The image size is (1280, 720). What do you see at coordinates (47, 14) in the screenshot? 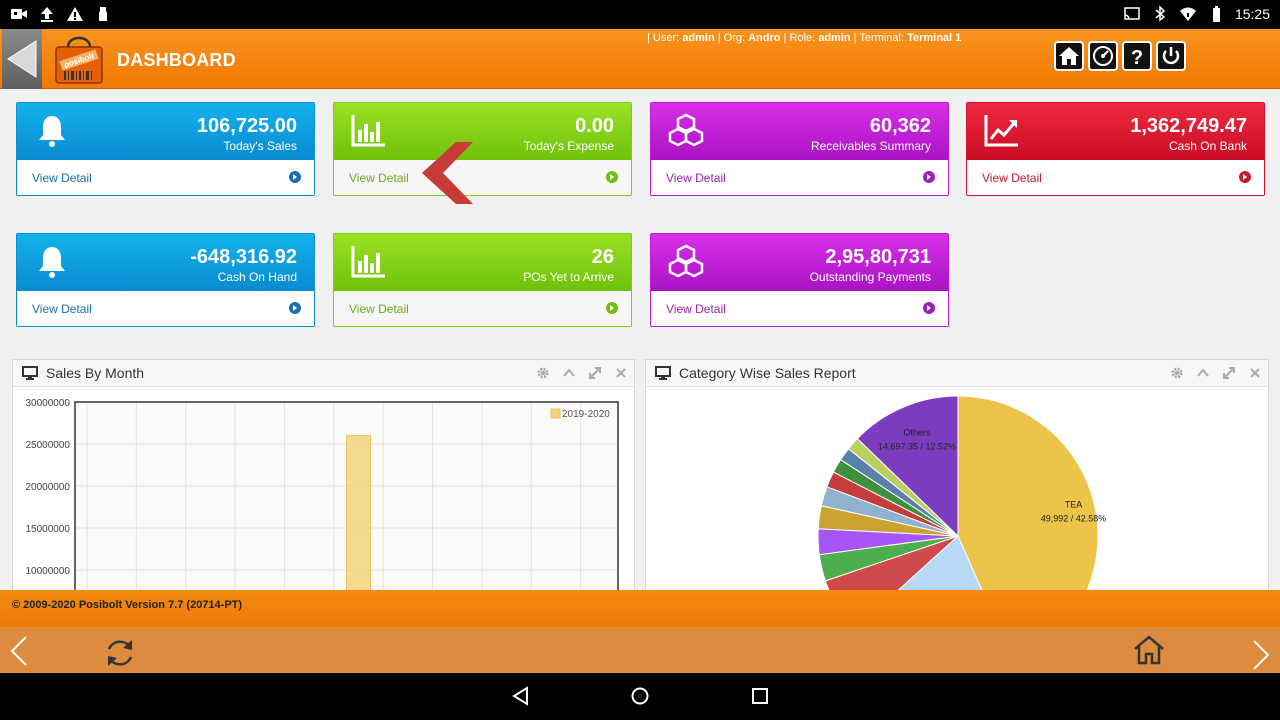
I see `upload-icon` at bounding box center [47, 14].